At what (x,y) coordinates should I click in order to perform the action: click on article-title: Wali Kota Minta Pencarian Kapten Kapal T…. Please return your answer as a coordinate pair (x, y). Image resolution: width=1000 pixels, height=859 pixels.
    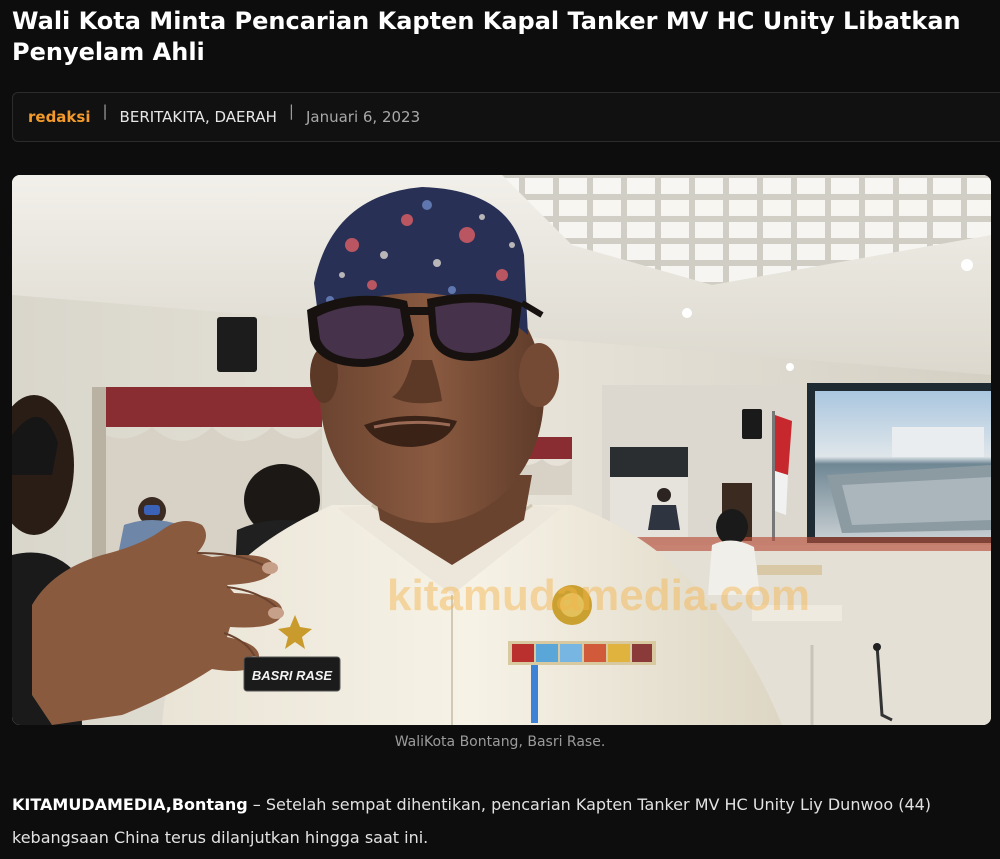
    Looking at the image, I should click on (486, 36).